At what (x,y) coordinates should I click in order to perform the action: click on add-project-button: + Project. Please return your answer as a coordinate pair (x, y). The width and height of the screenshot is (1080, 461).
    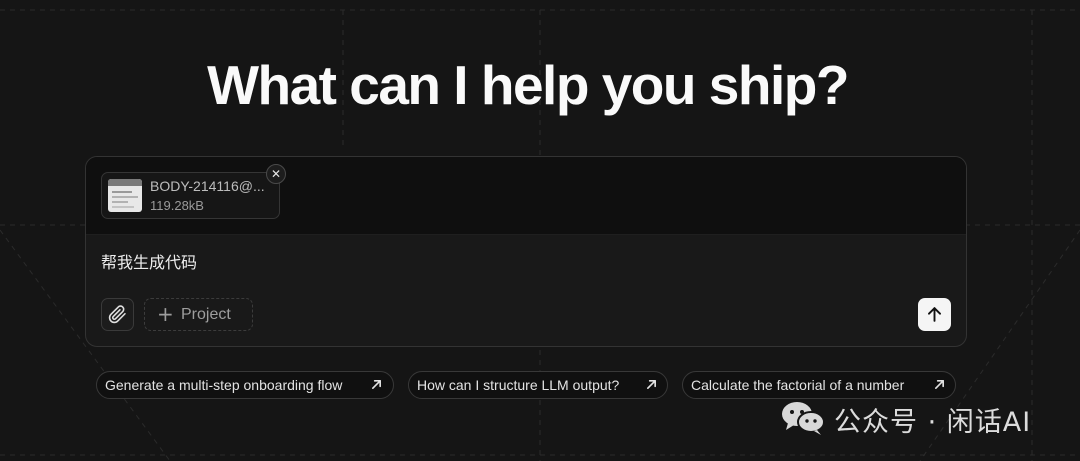
    Looking at the image, I should click on (198, 314).